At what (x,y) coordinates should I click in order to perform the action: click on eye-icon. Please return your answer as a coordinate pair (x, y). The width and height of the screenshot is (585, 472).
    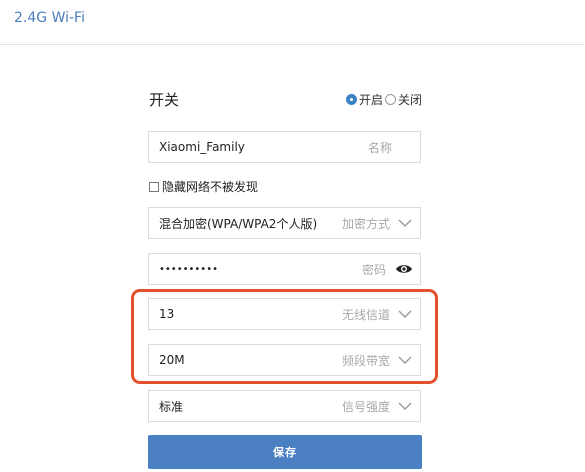
    Looking at the image, I should click on (404, 269).